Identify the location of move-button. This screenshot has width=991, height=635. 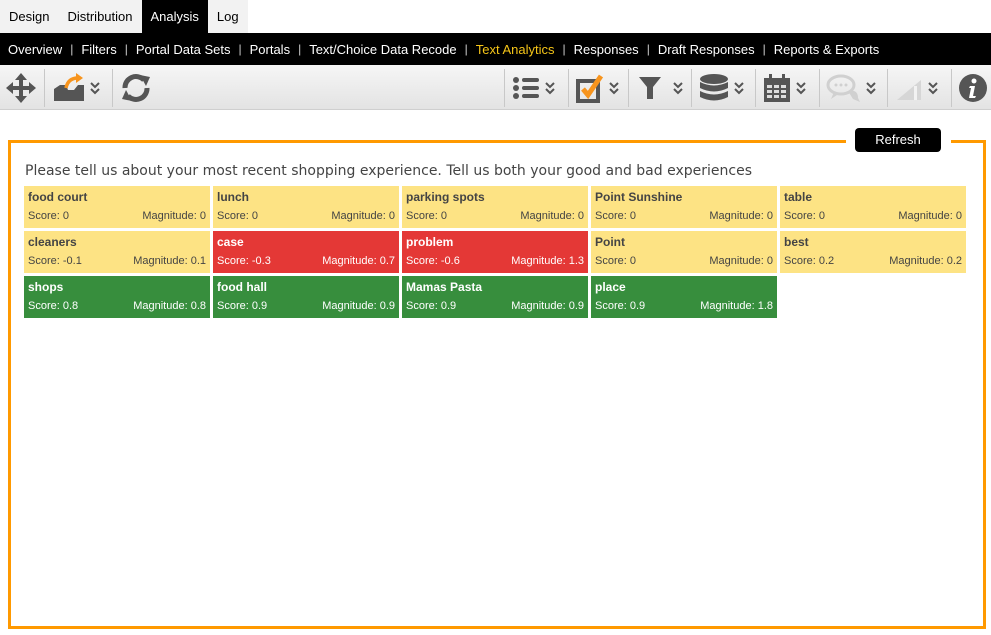
(21, 88).